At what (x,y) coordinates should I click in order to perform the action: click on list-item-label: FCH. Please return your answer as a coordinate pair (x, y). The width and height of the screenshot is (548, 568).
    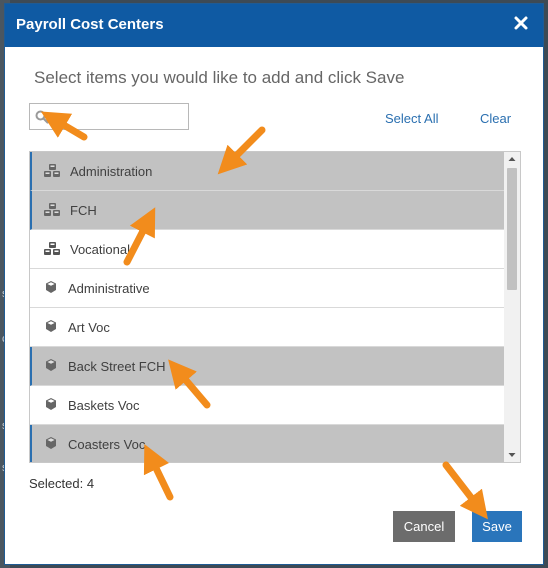
    Looking at the image, I should click on (83, 210).